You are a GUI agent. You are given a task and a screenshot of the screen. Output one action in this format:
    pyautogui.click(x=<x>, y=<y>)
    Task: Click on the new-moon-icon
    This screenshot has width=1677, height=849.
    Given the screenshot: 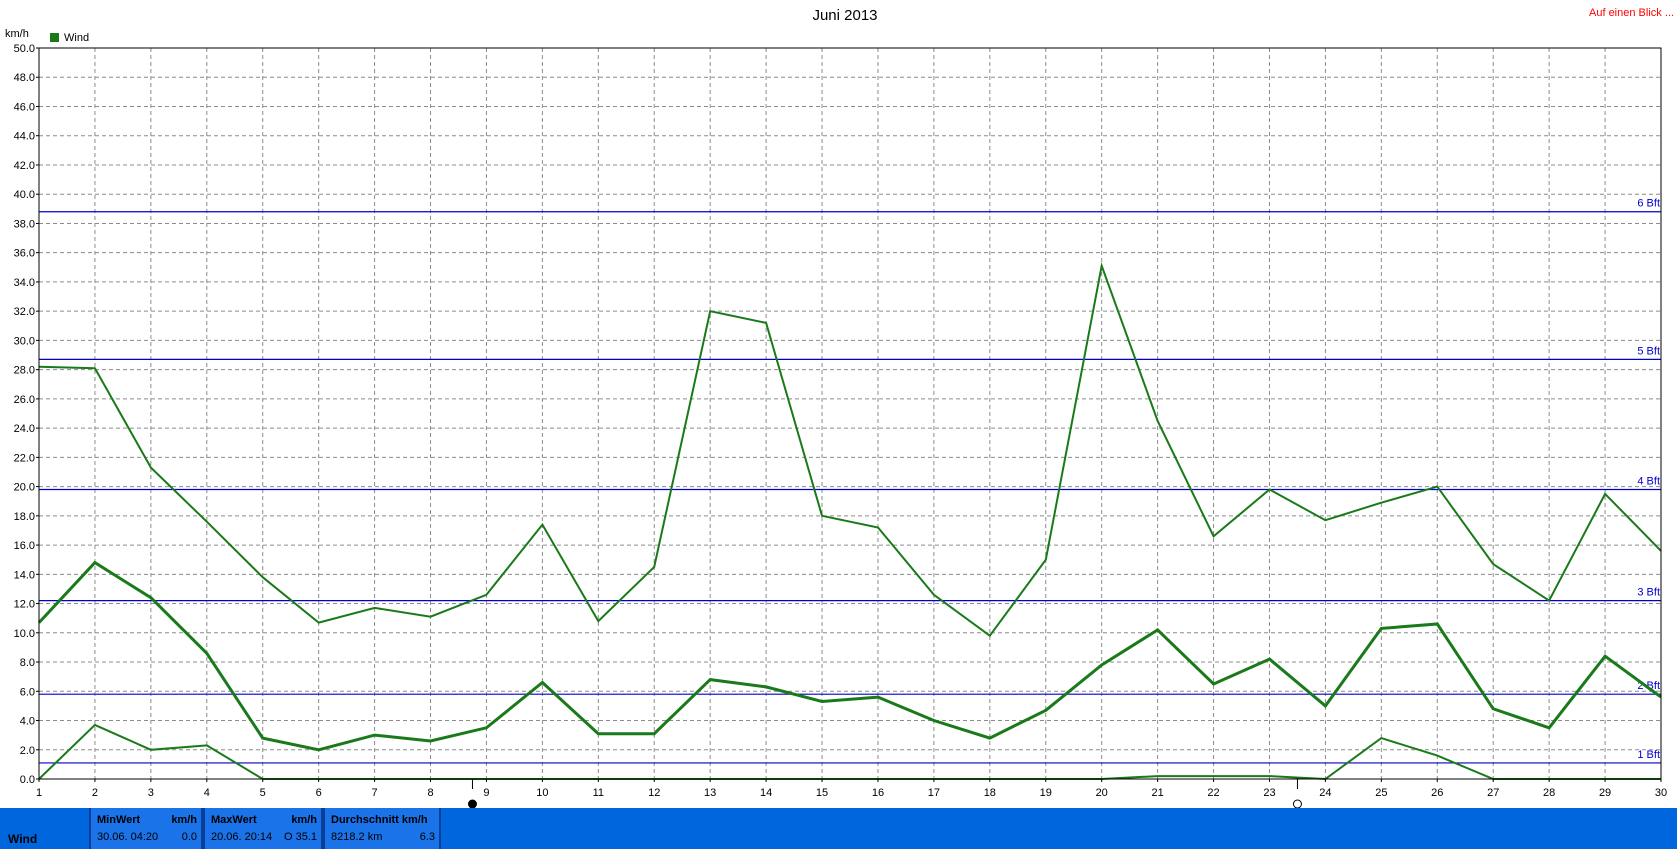 What is the action you would take?
    pyautogui.click(x=472, y=803)
    